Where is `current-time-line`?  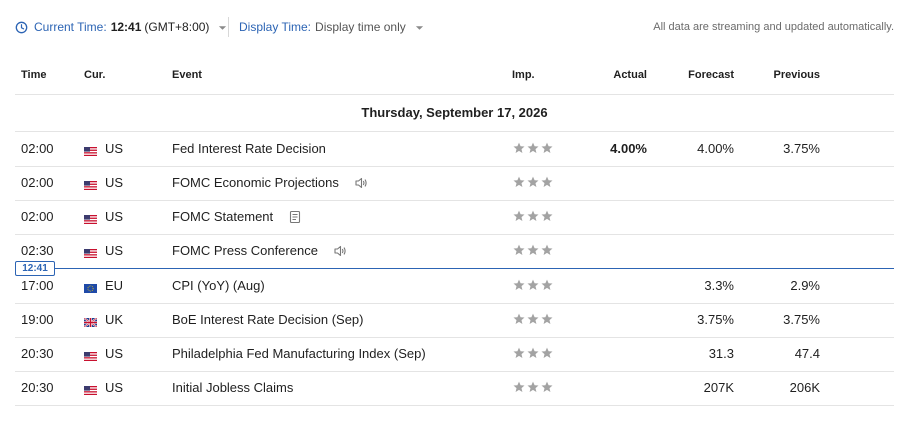
current-time-line is located at coordinates (454, 268).